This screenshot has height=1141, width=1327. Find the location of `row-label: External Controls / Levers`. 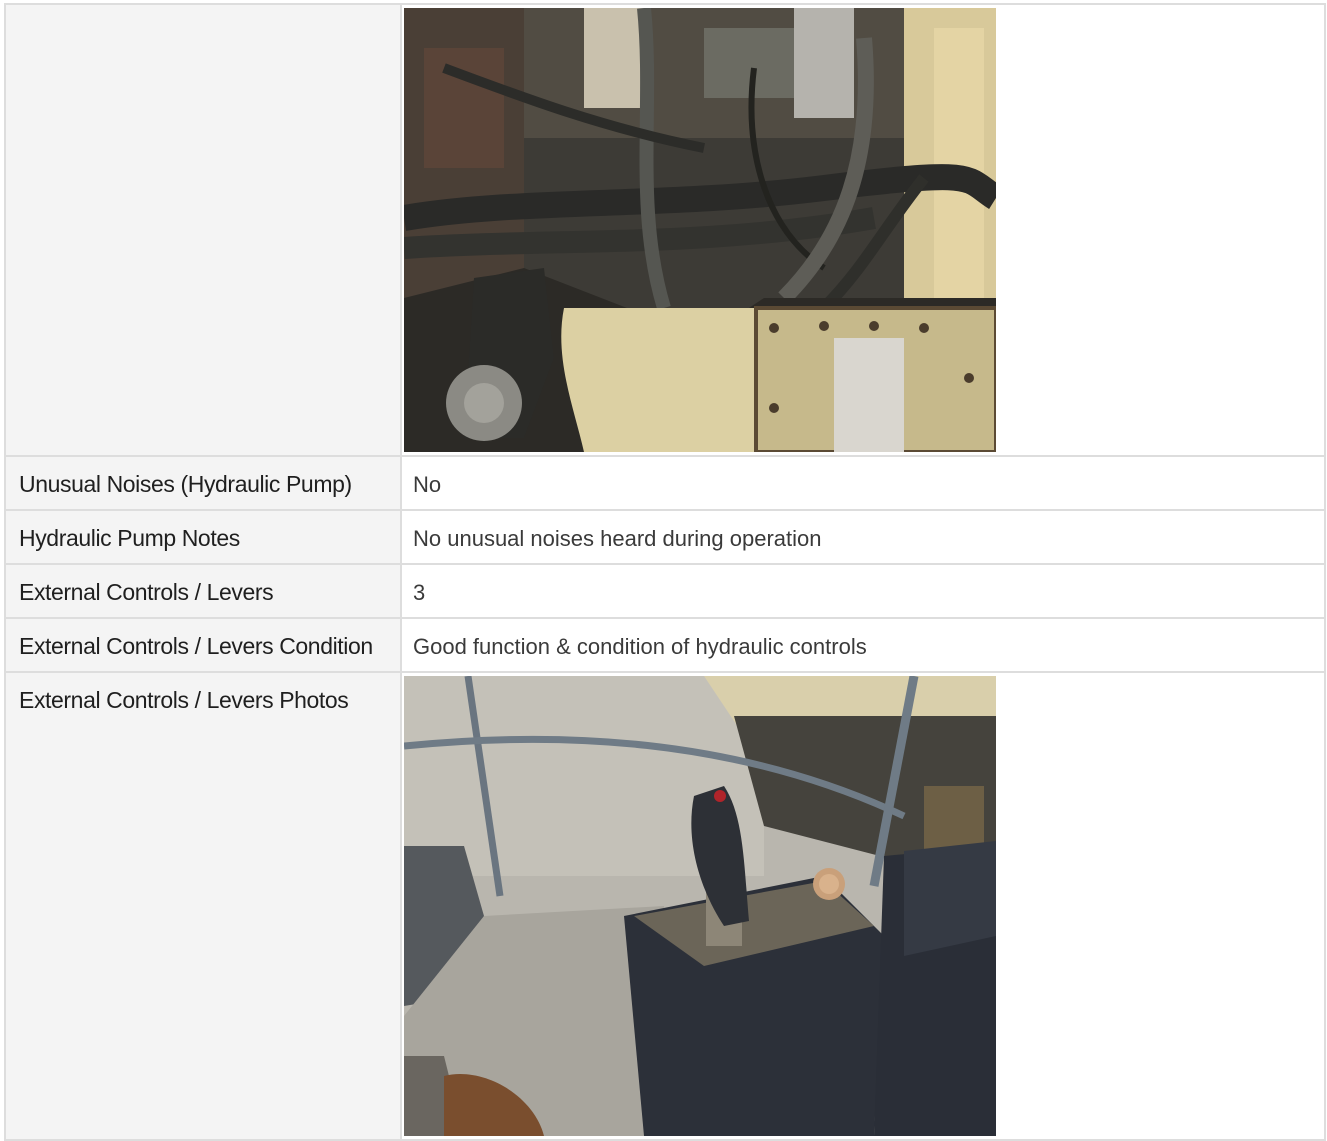

row-label: External Controls / Levers is located at coordinates (146, 592).